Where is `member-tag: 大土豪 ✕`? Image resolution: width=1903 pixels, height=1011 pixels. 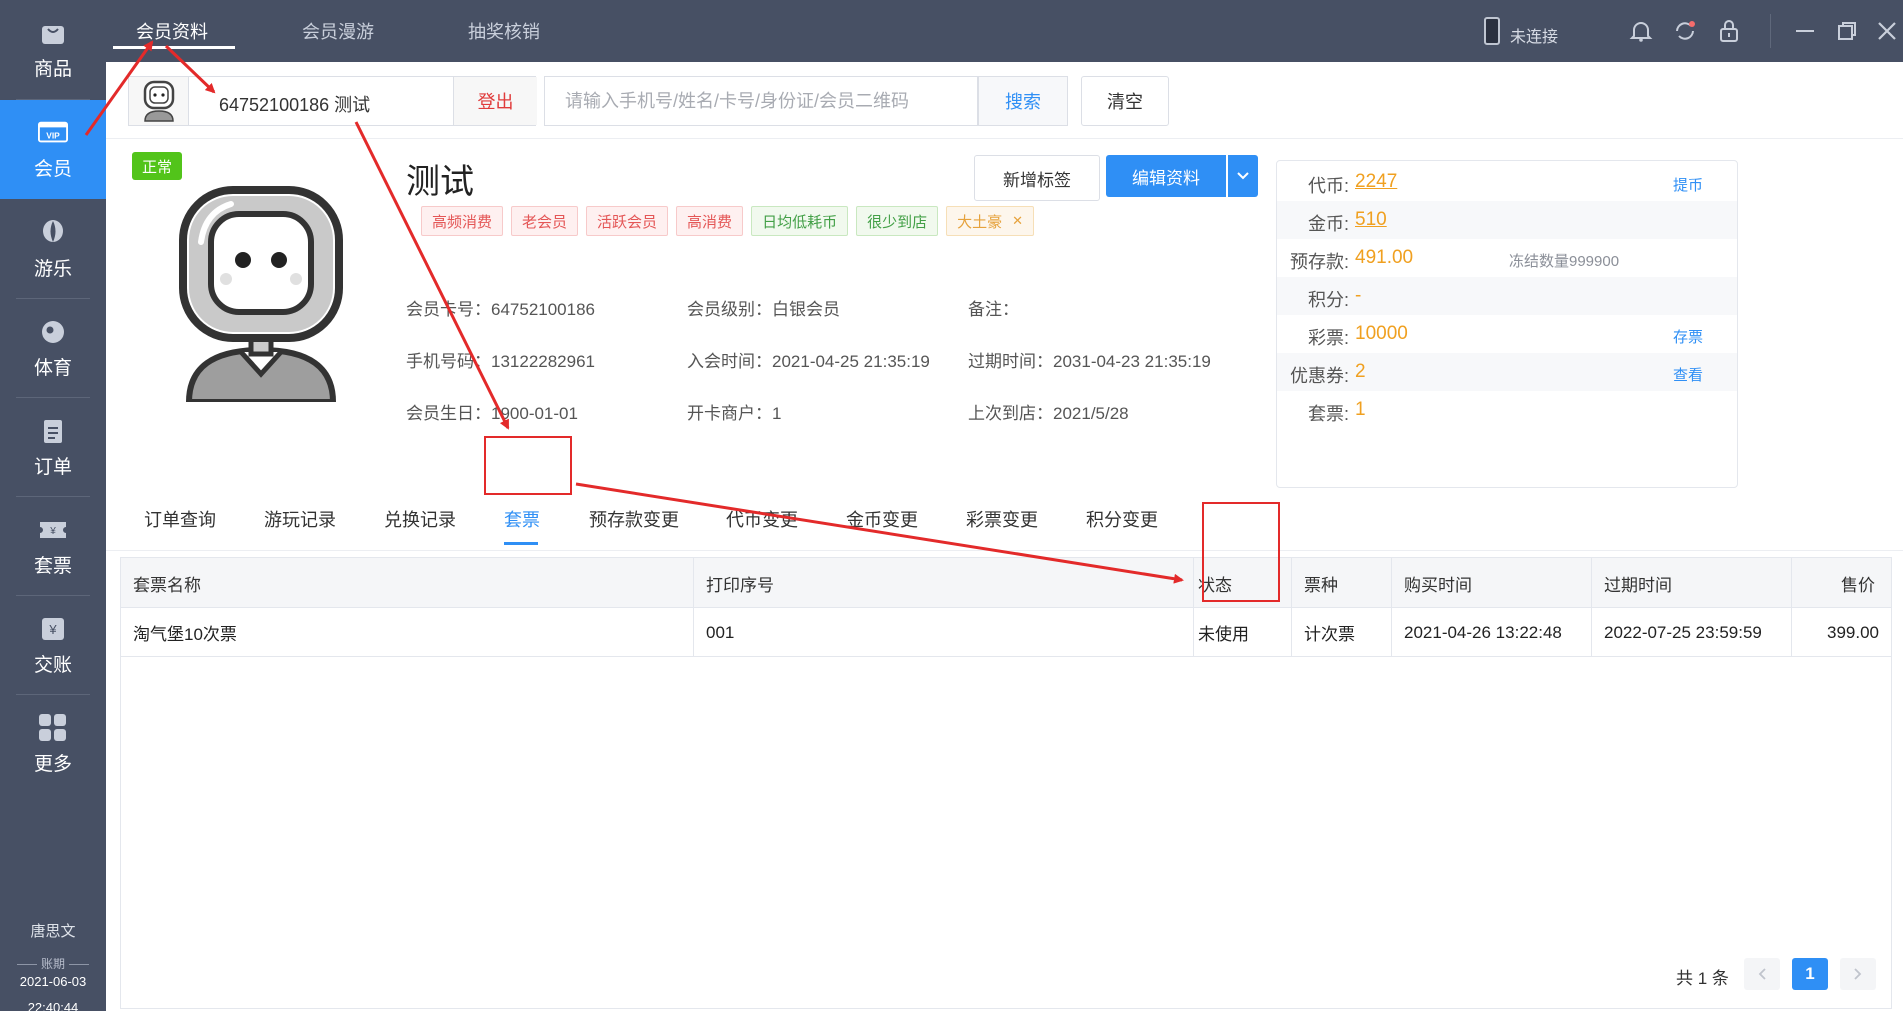
member-tag: 大土豪 ✕ is located at coordinates (990, 221).